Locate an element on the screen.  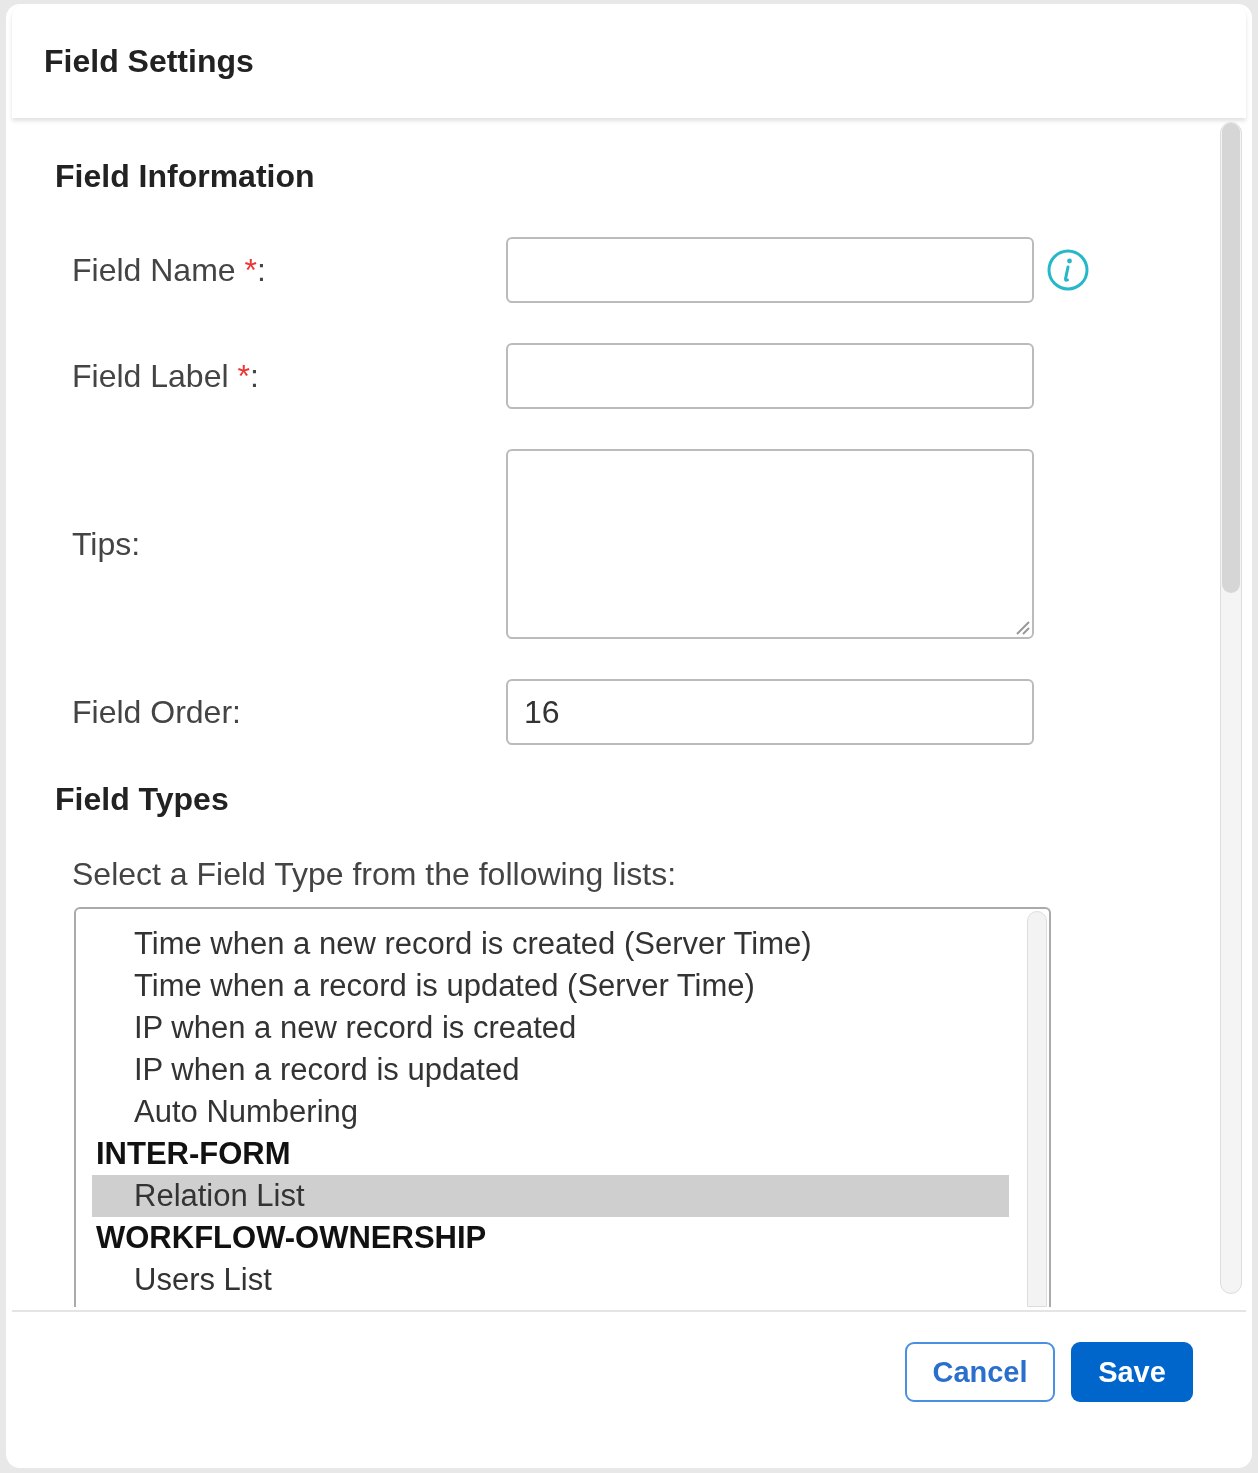
instruction-text: Select a Field Type from the following lists: is located at coordinates (374, 874).